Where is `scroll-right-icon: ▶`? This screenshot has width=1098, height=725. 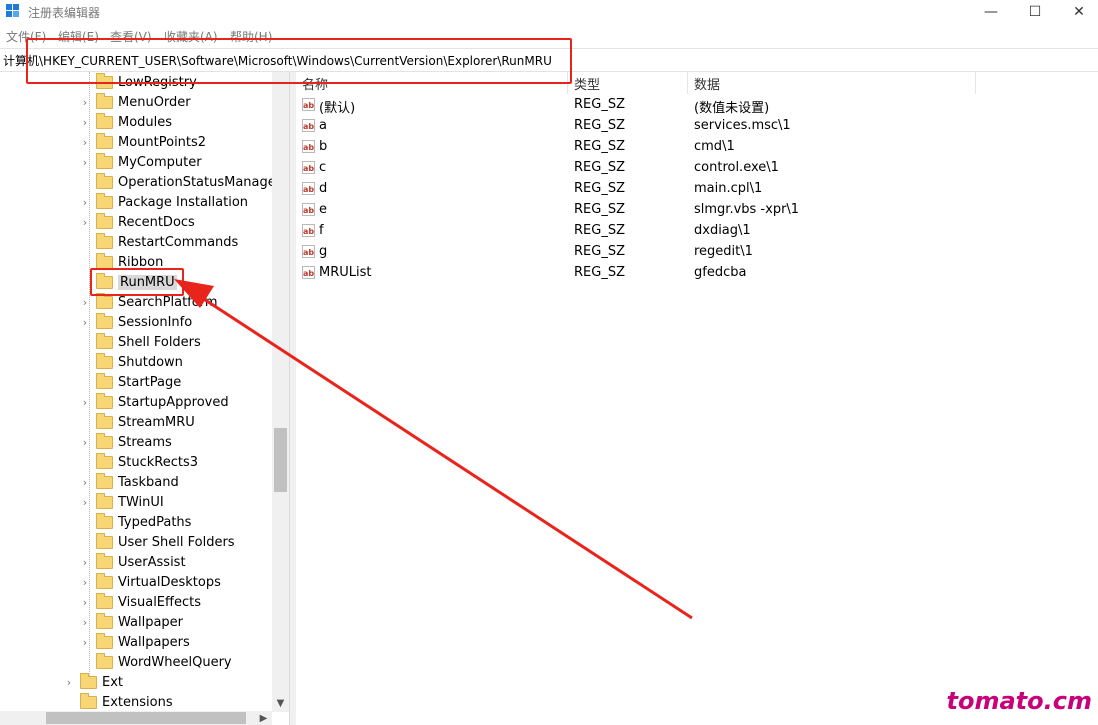
scroll-right-icon: ▶ is located at coordinates (263, 718).